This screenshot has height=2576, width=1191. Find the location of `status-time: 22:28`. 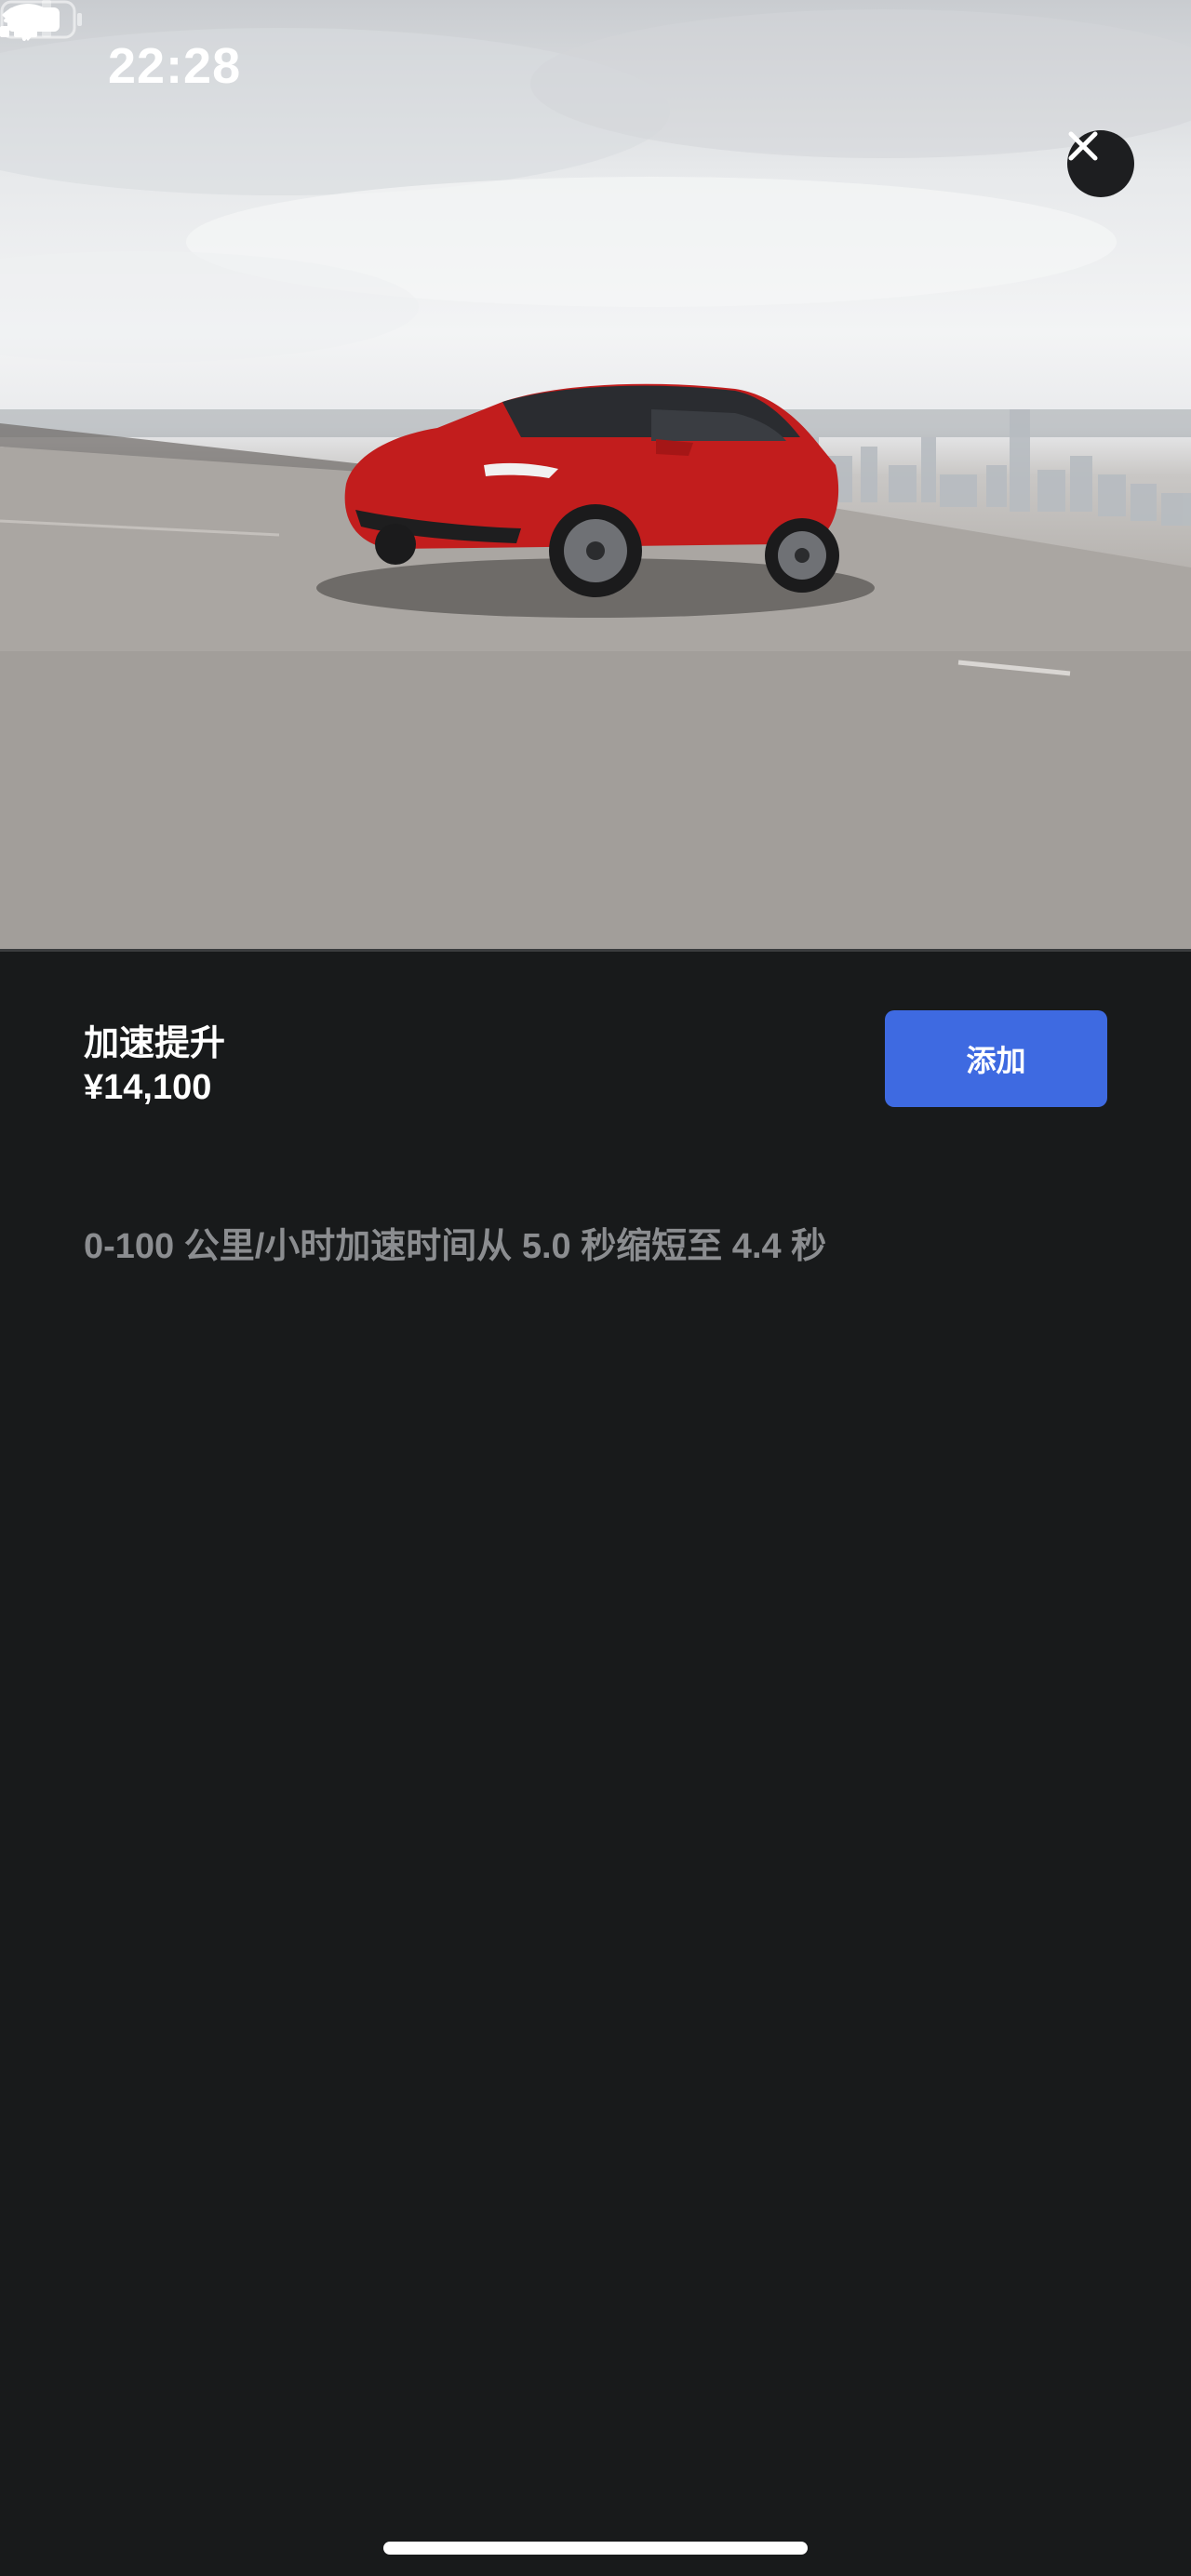

status-time: 22:28 is located at coordinates (175, 66).